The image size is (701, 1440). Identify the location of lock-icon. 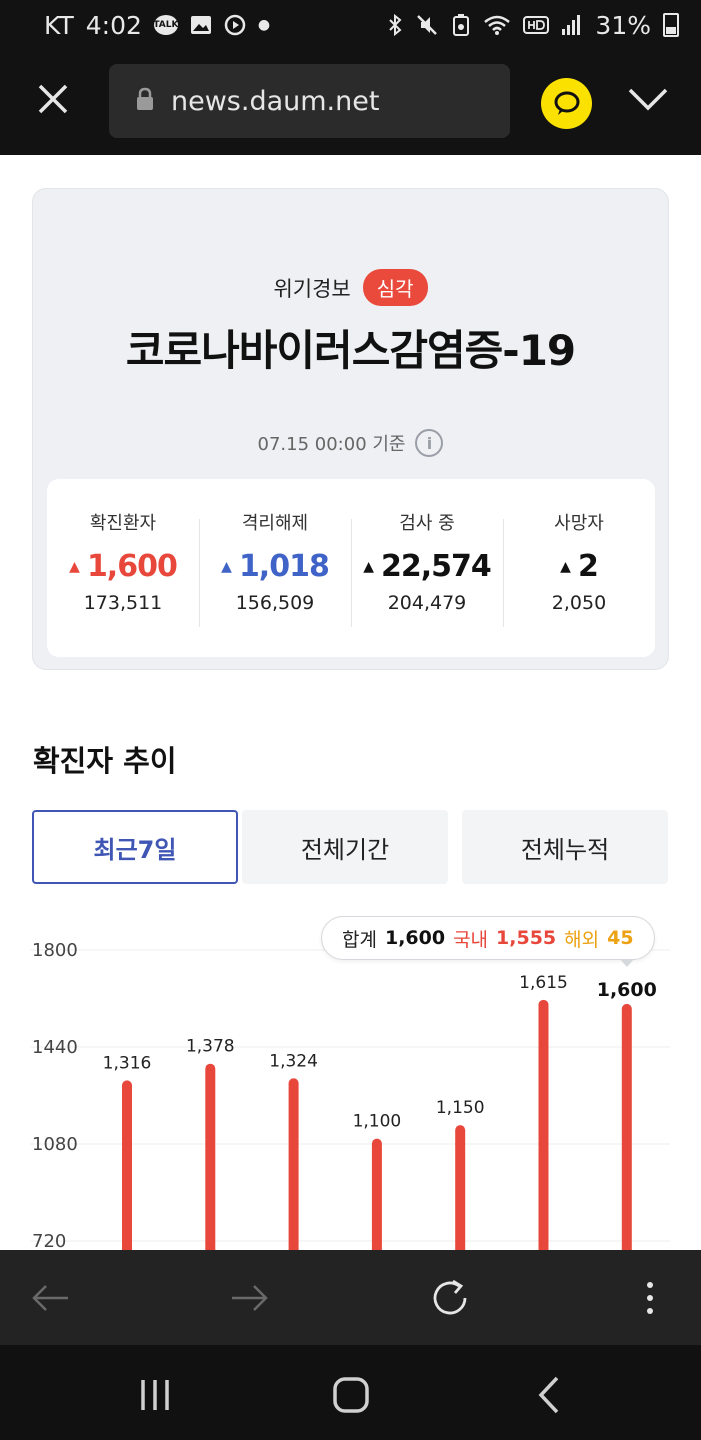
(145, 101).